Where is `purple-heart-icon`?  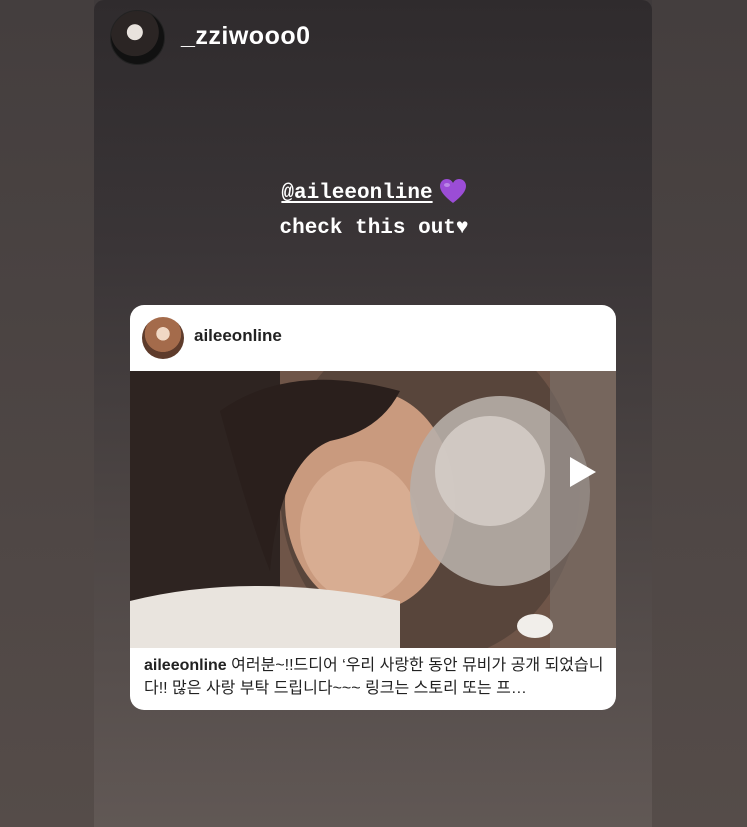 purple-heart-icon is located at coordinates (453, 196).